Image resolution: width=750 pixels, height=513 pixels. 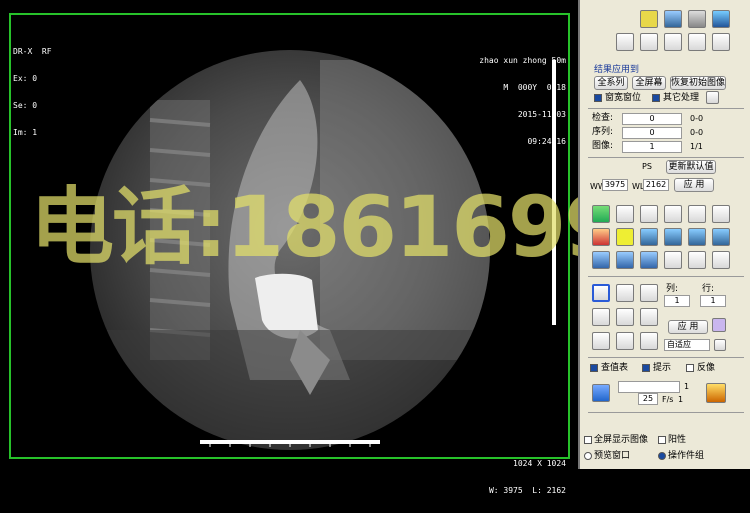 What do you see at coordinates (673, 19) in the screenshot?
I see `monitor-icon` at bounding box center [673, 19].